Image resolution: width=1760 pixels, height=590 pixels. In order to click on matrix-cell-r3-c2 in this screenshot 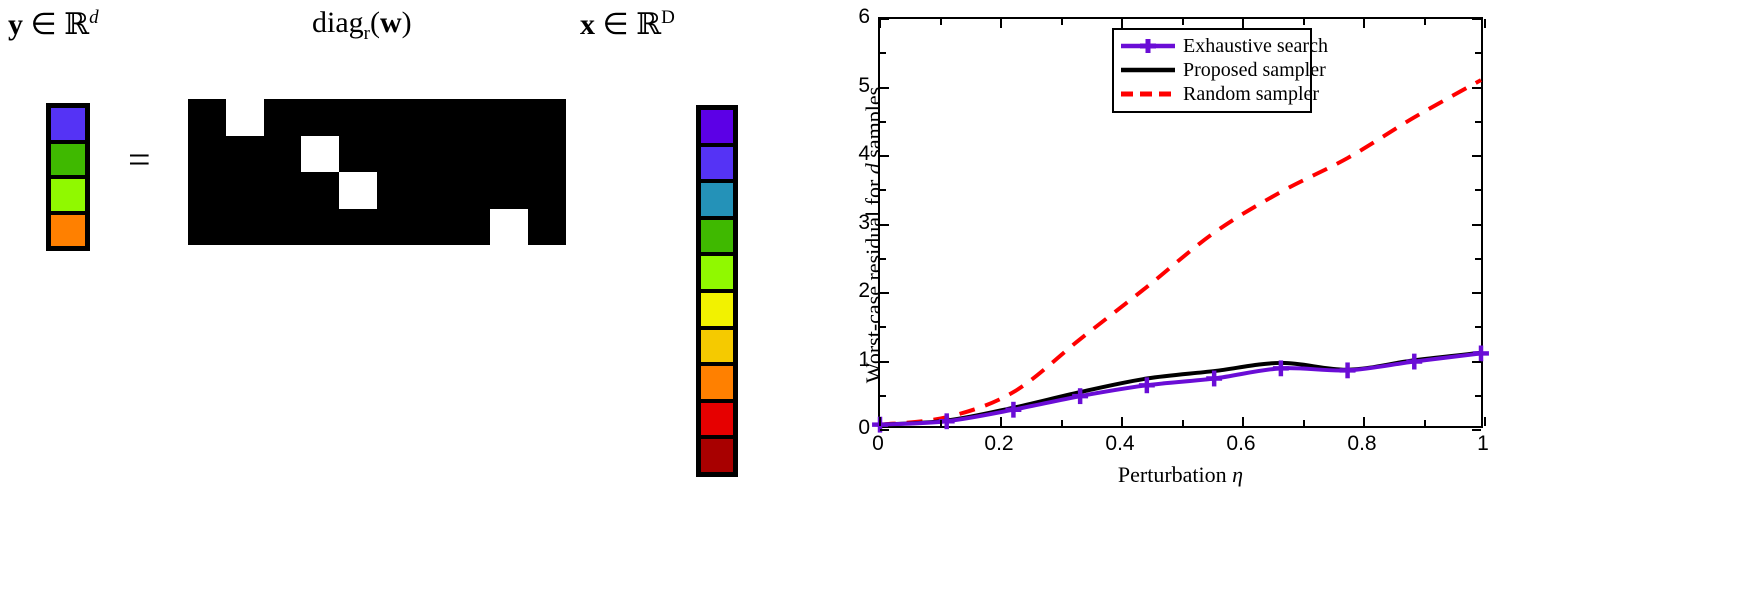, I will do `click(282, 226)`.